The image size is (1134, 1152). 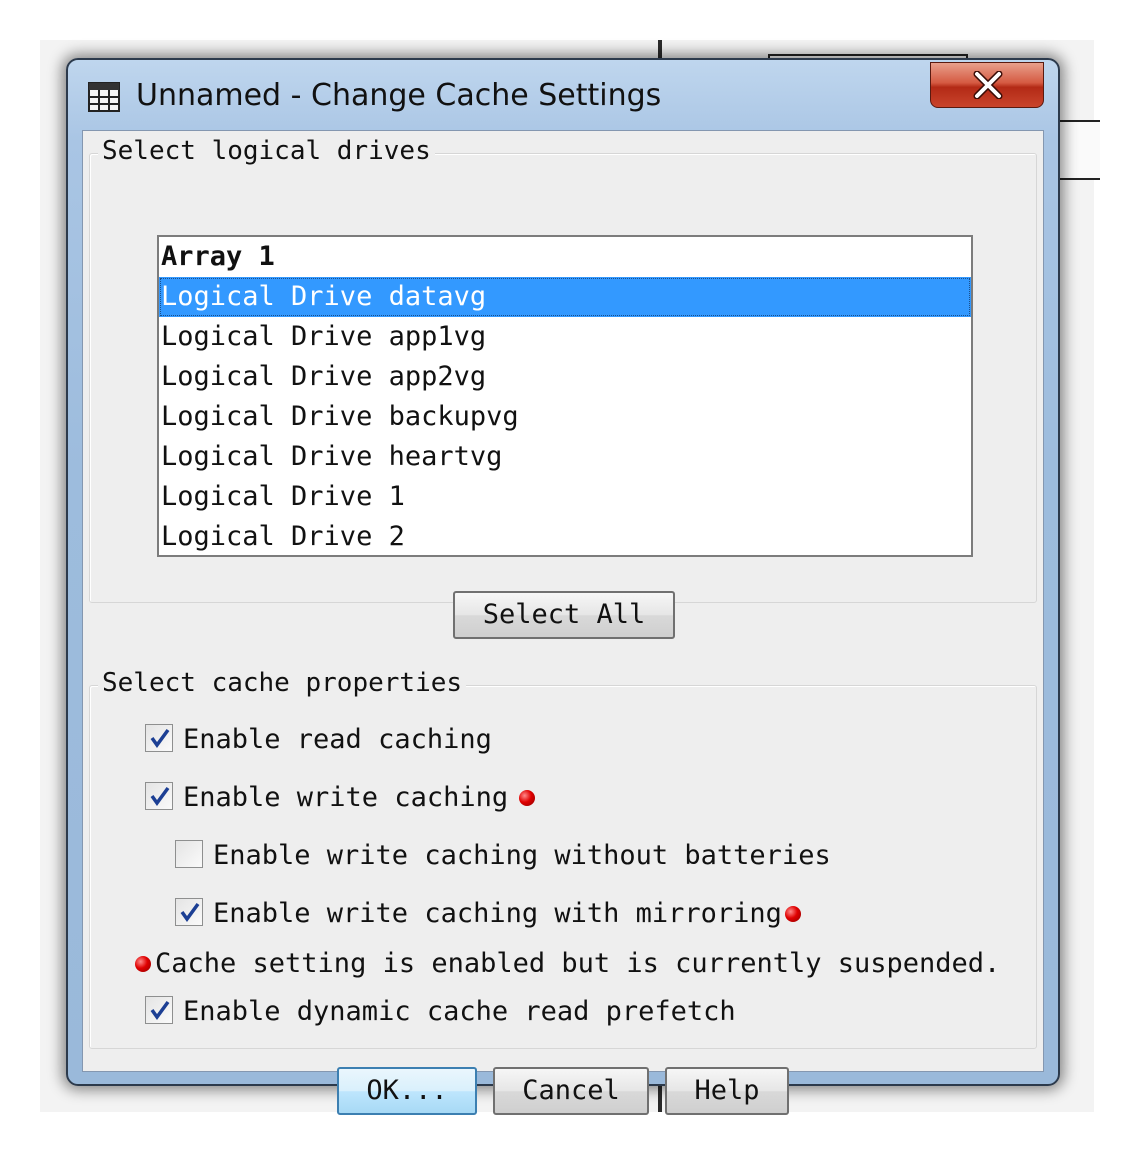 What do you see at coordinates (282, 683) in the screenshot?
I see `cache-properties-group-title: Select cache properties` at bounding box center [282, 683].